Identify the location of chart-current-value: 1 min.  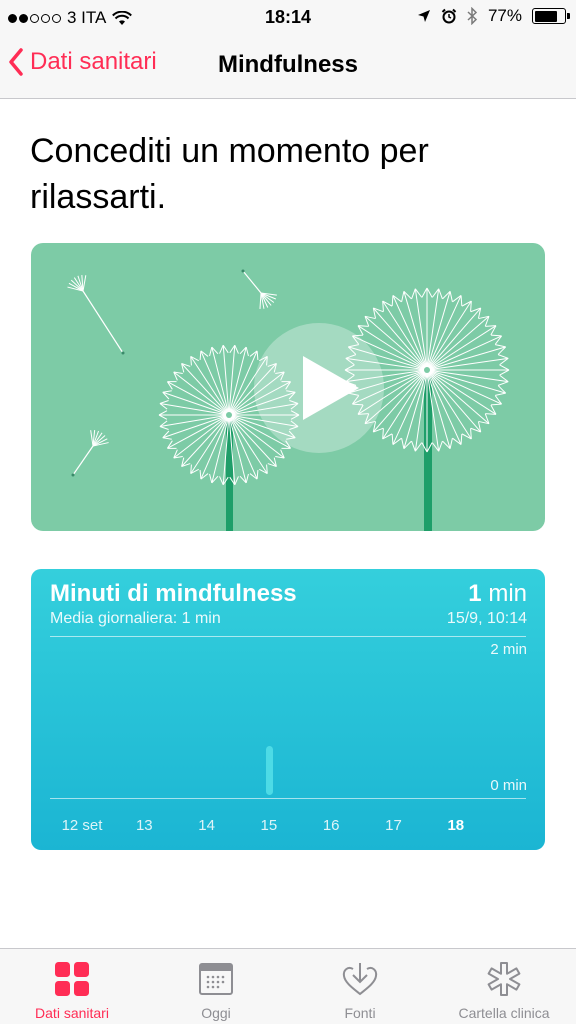
(497, 594).